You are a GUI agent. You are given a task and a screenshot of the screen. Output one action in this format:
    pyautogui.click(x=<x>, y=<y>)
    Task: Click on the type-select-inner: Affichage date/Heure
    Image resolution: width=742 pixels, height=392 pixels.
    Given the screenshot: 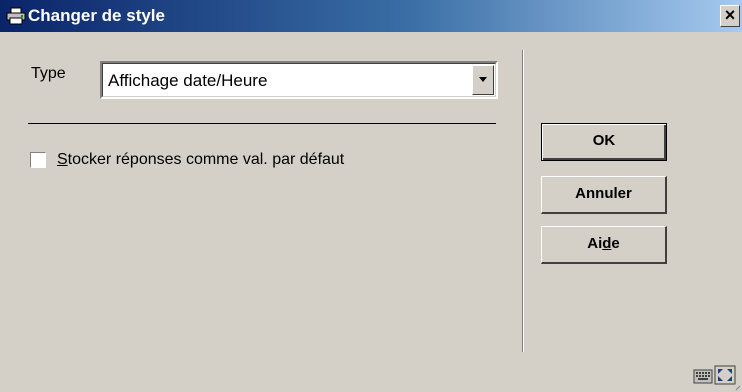 What is the action you would take?
    pyautogui.click(x=299, y=80)
    